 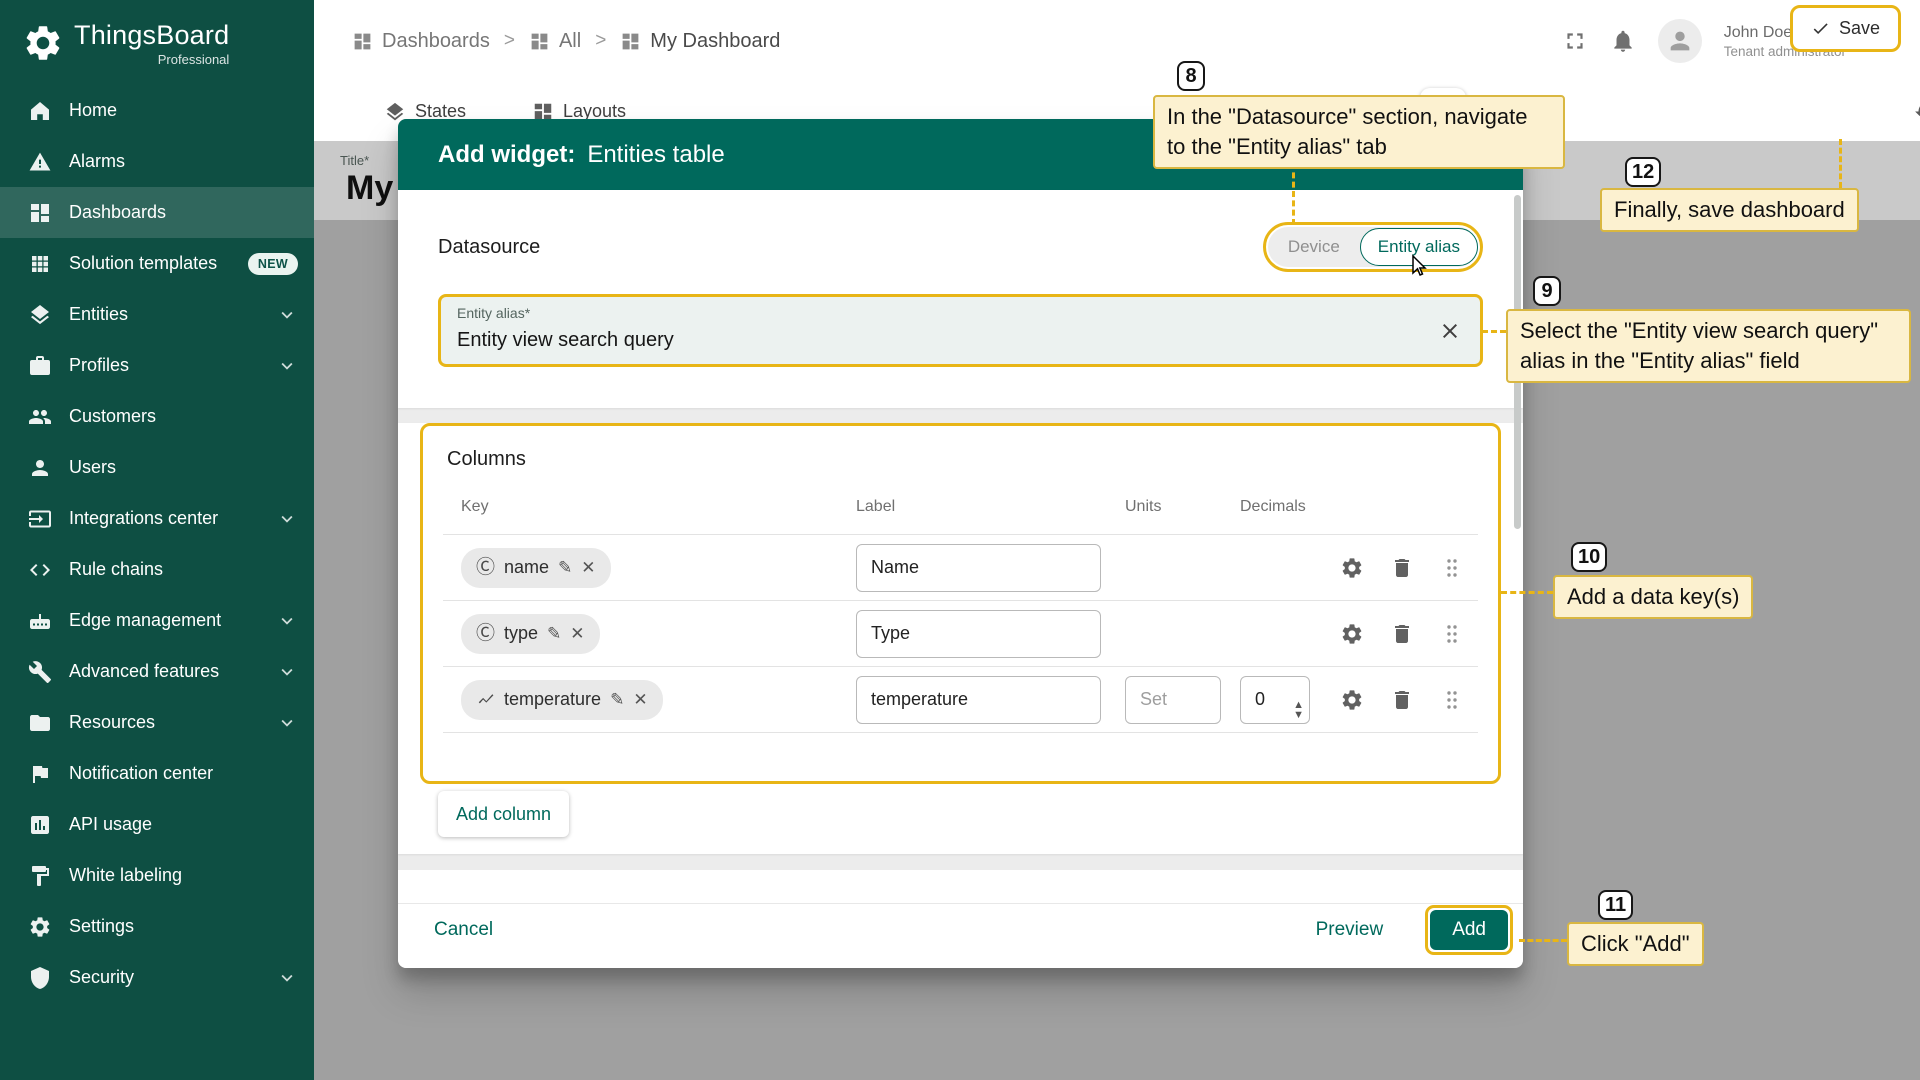 I want to click on sidebar-item-customers: Customers, so click(x=157, y=416).